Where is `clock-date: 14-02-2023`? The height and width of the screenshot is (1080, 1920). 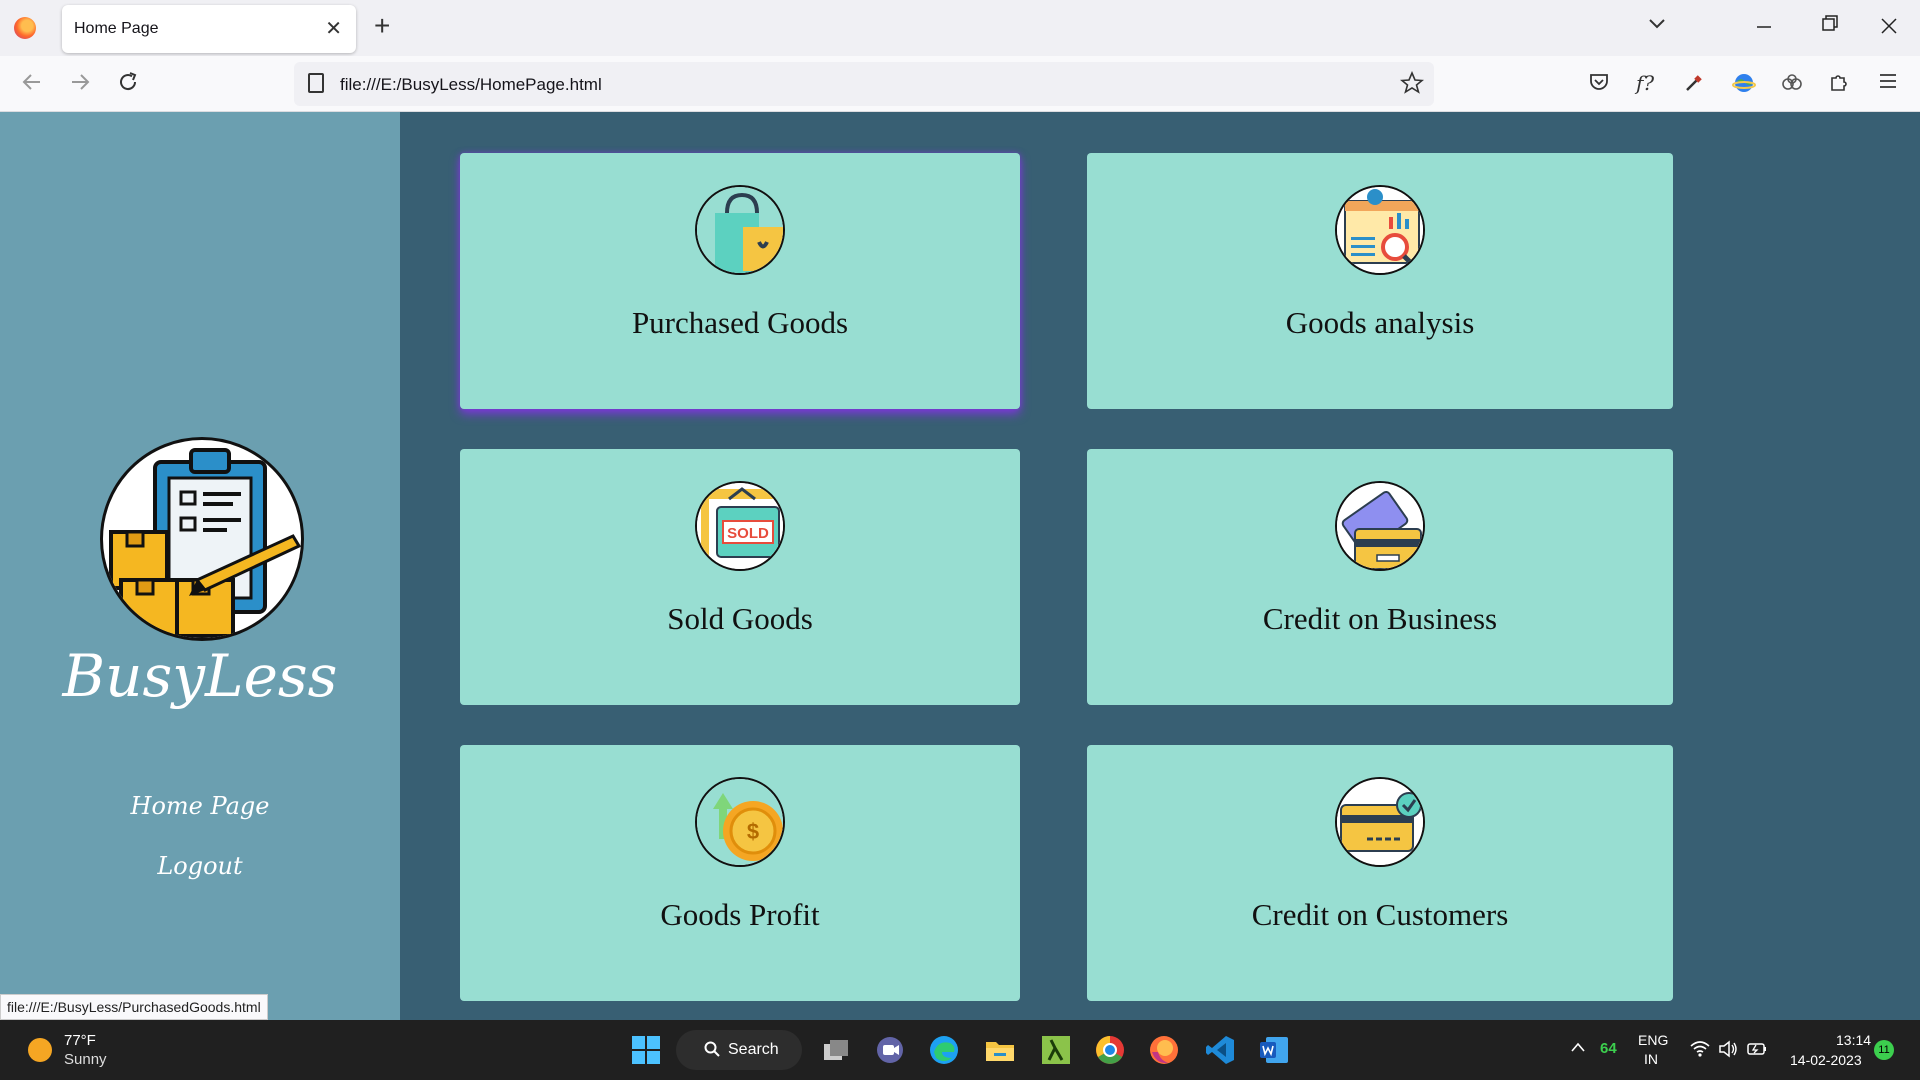 clock-date: 14-02-2023 is located at coordinates (1826, 1060).